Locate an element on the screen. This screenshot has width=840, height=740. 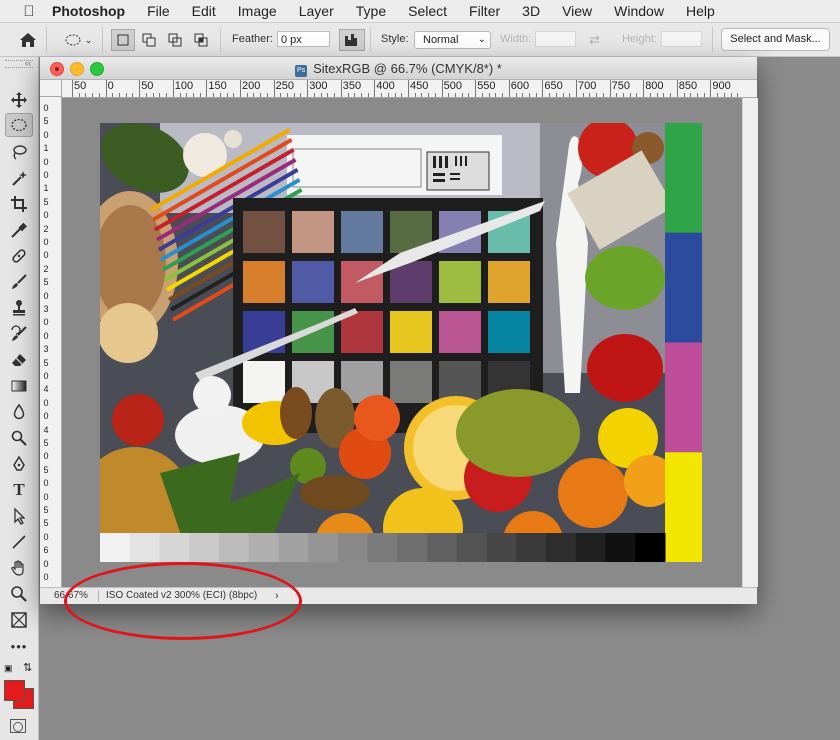
type-tool-icon: T is located at coordinates (19, 490).